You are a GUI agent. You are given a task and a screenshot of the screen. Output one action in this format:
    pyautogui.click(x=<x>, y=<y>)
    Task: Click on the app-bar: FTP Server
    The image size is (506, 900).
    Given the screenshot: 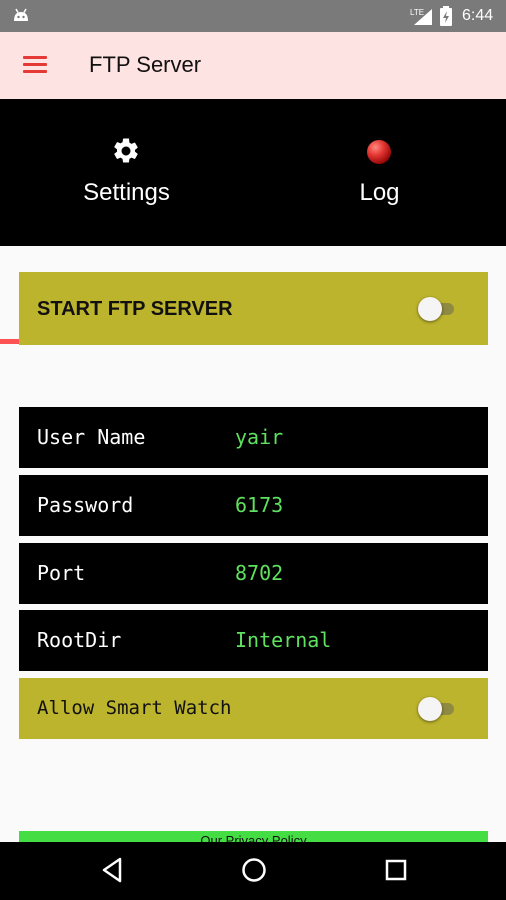 What is the action you would take?
    pyautogui.click(x=253, y=65)
    